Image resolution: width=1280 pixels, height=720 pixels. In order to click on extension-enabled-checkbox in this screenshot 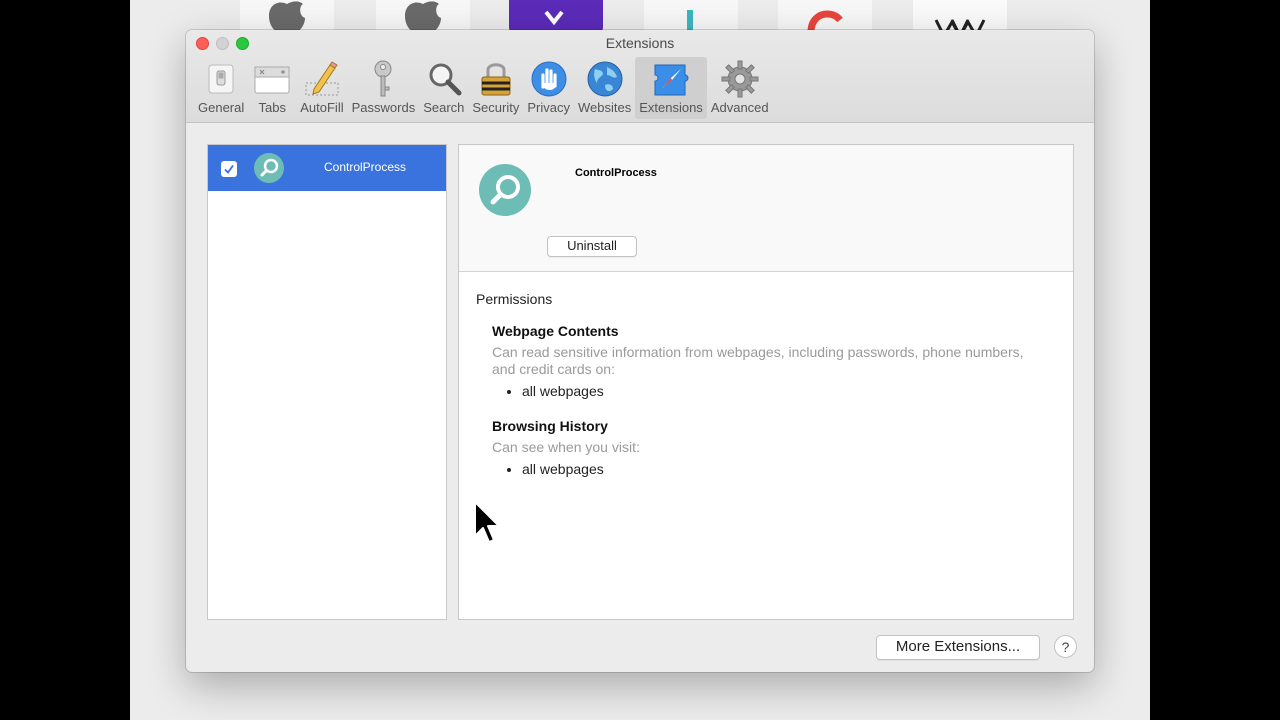, I will do `click(229, 169)`.